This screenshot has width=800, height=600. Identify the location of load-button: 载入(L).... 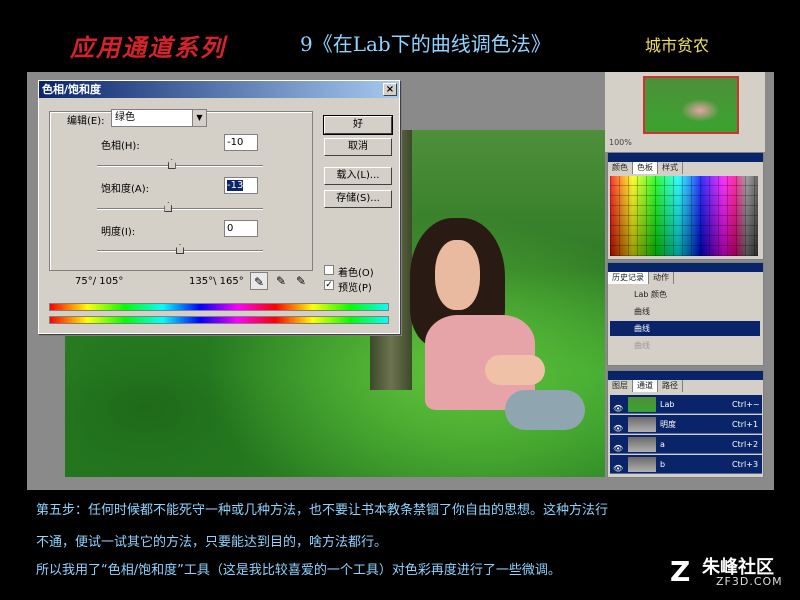
(358, 176).